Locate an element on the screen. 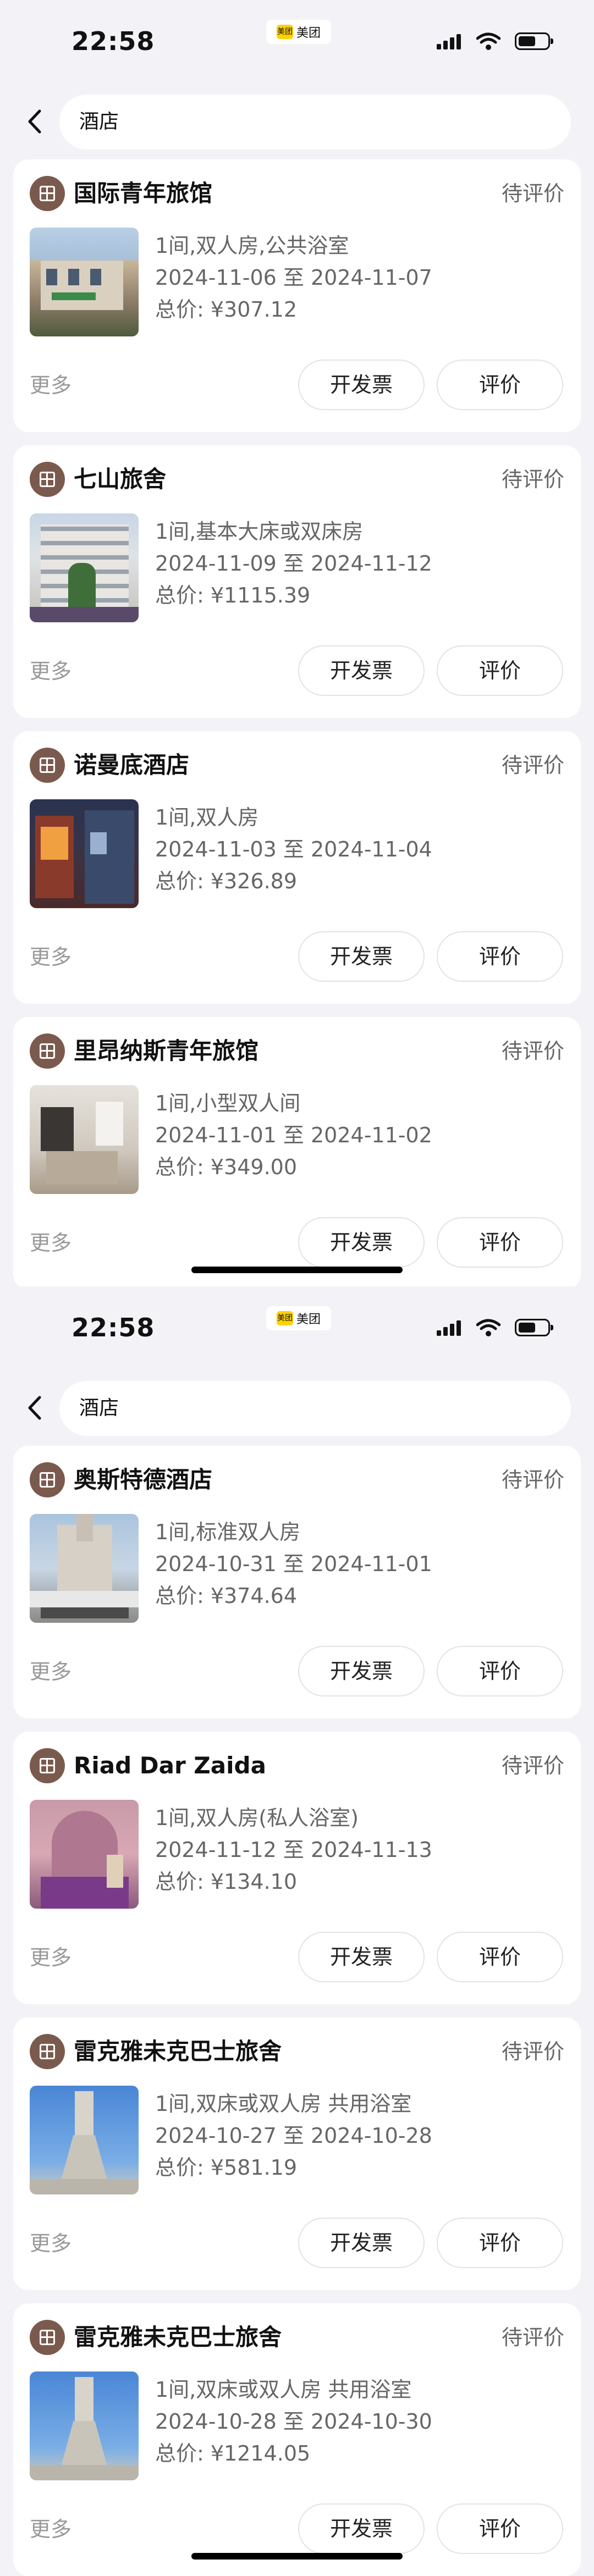  room-info: 1间,小型双人间 is located at coordinates (228, 1103).